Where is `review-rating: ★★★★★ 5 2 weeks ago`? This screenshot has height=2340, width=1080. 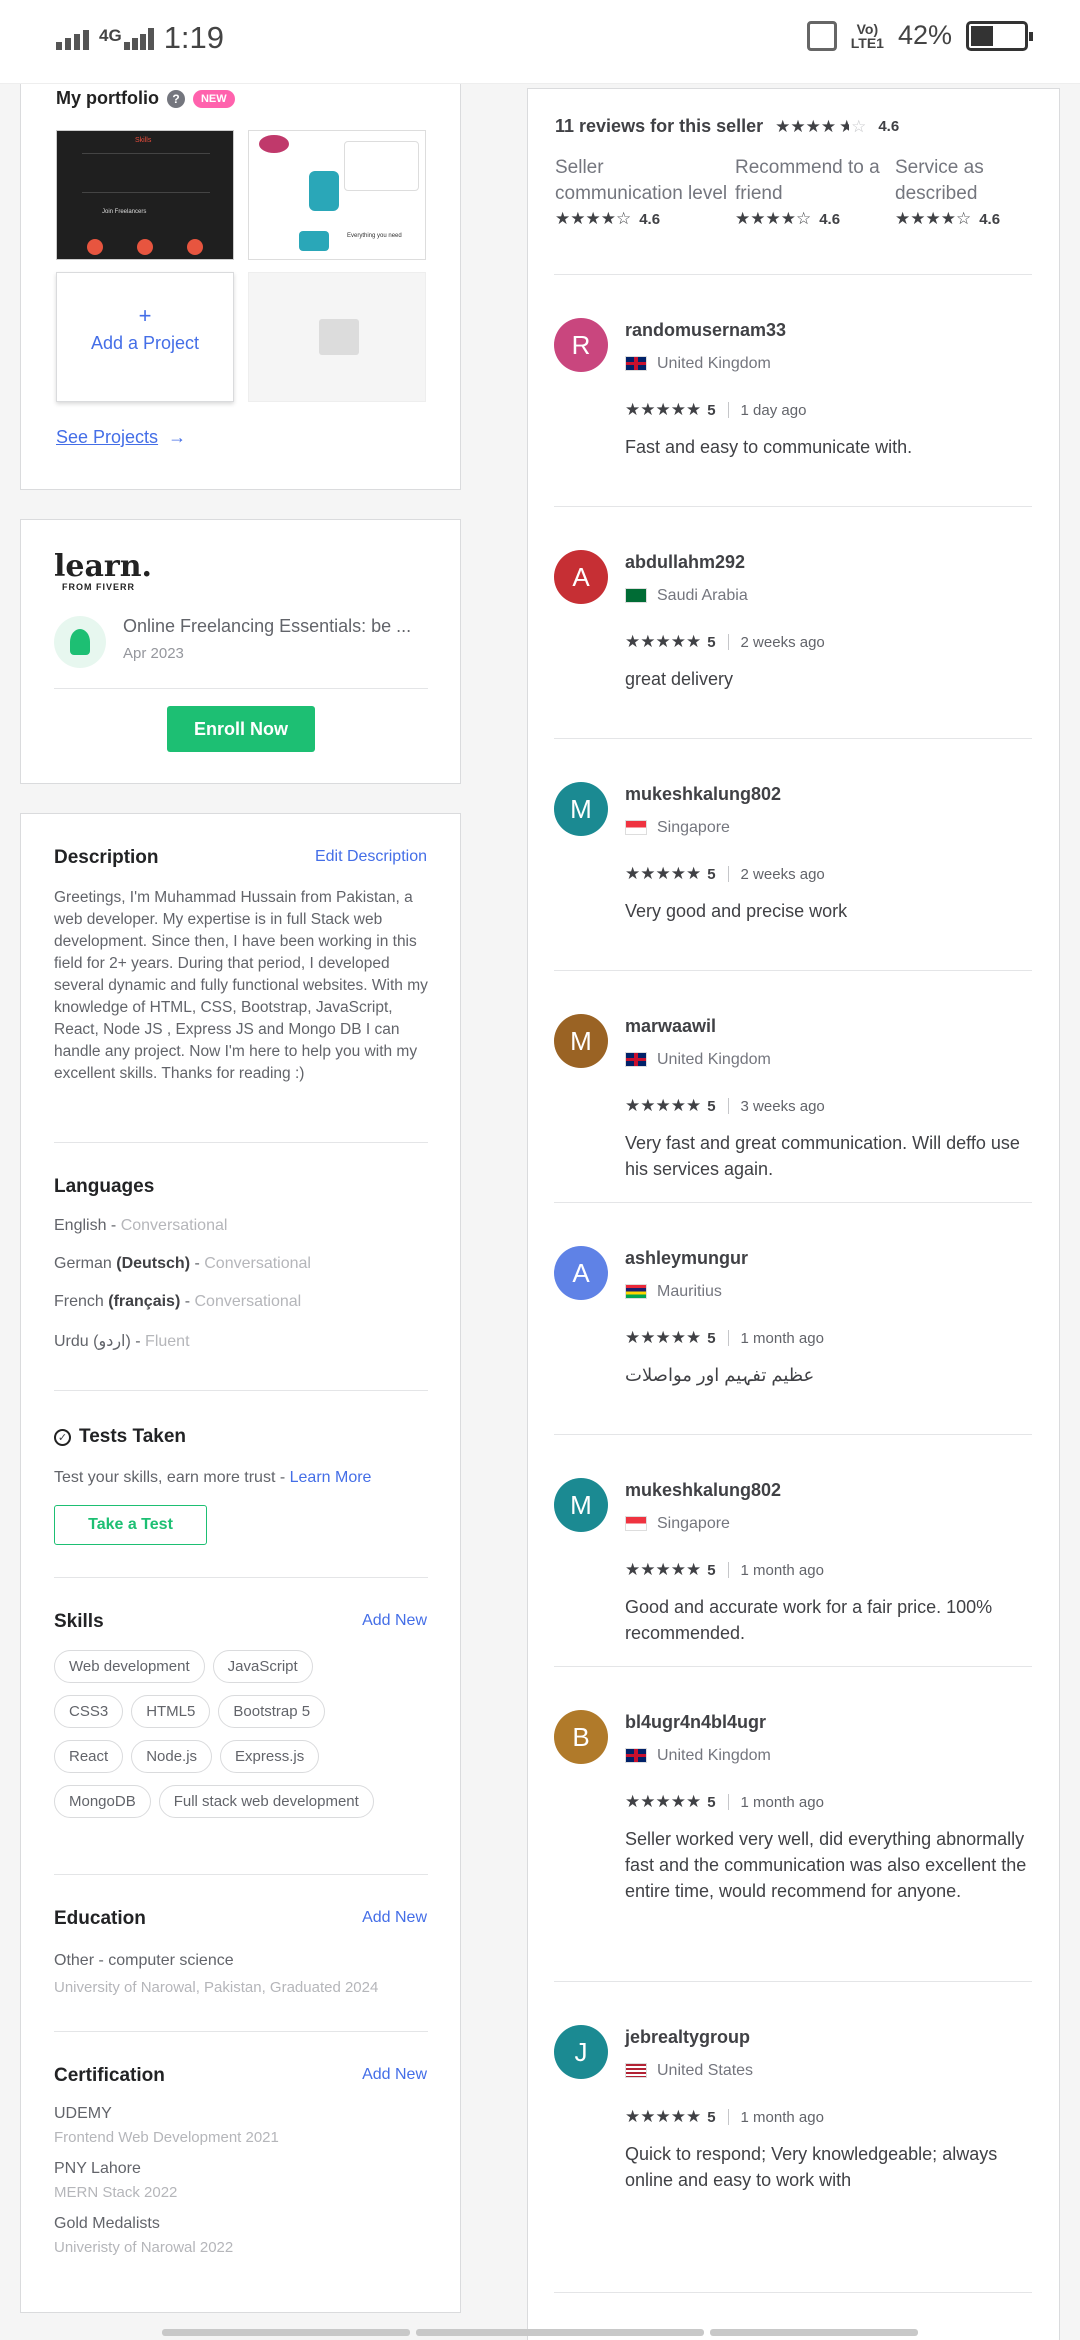
review-rating: ★★★★★ 5 2 weeks ago is located at coordinates (725, 874).